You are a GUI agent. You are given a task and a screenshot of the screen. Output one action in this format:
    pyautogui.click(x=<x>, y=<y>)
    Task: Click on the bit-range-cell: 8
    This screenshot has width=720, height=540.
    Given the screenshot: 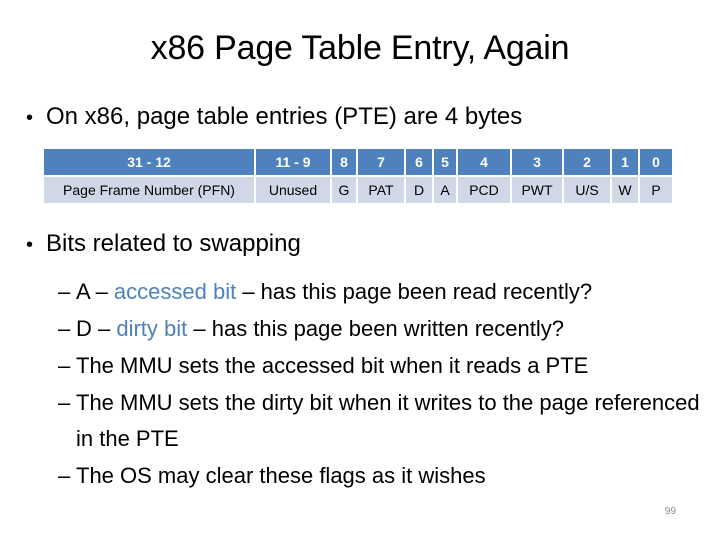 What is the action you would take?
    pyautogui.click(x=344, y=162)
    